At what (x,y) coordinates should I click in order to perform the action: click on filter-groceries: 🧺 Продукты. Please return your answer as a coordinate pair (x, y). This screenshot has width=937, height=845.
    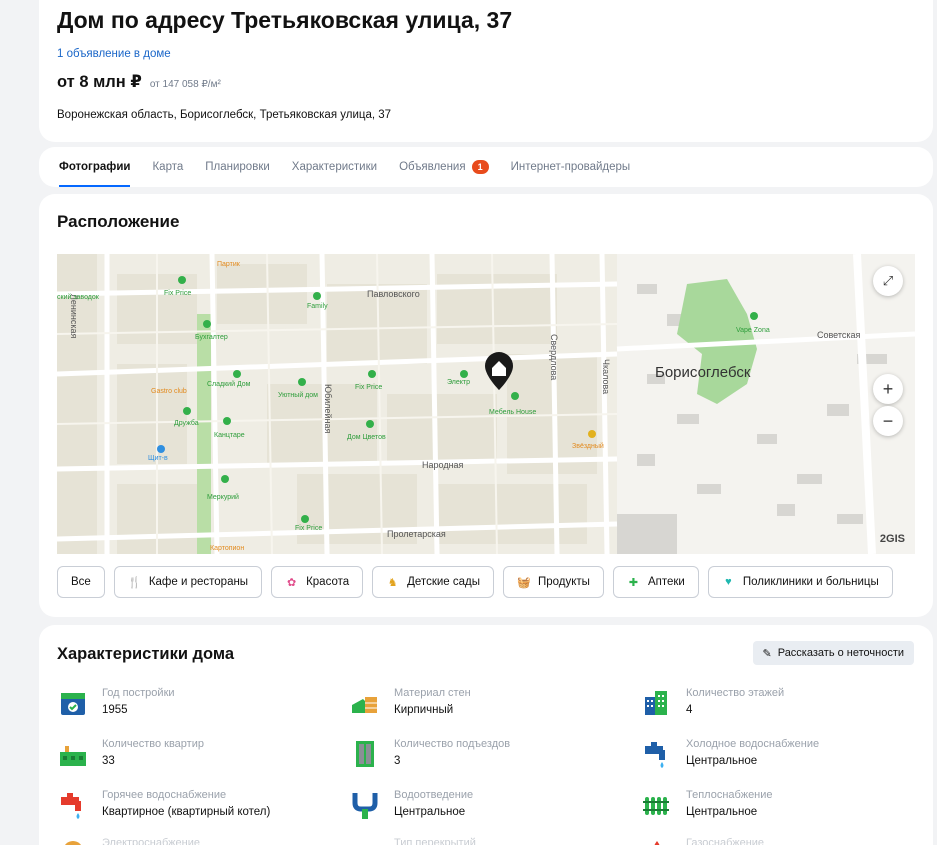
    Looking at the image, I should click on (553, 582).